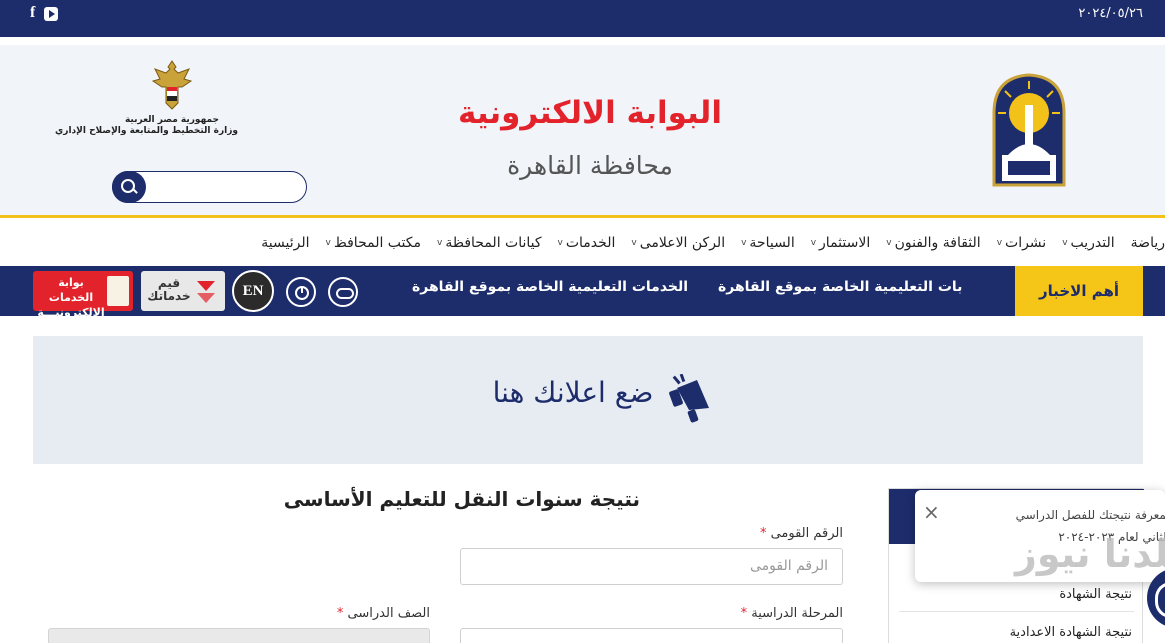 This screenshot has width=1165, height=643. I want to click on portal-subtitle: محافظة القاهرة, so click(590, 165).